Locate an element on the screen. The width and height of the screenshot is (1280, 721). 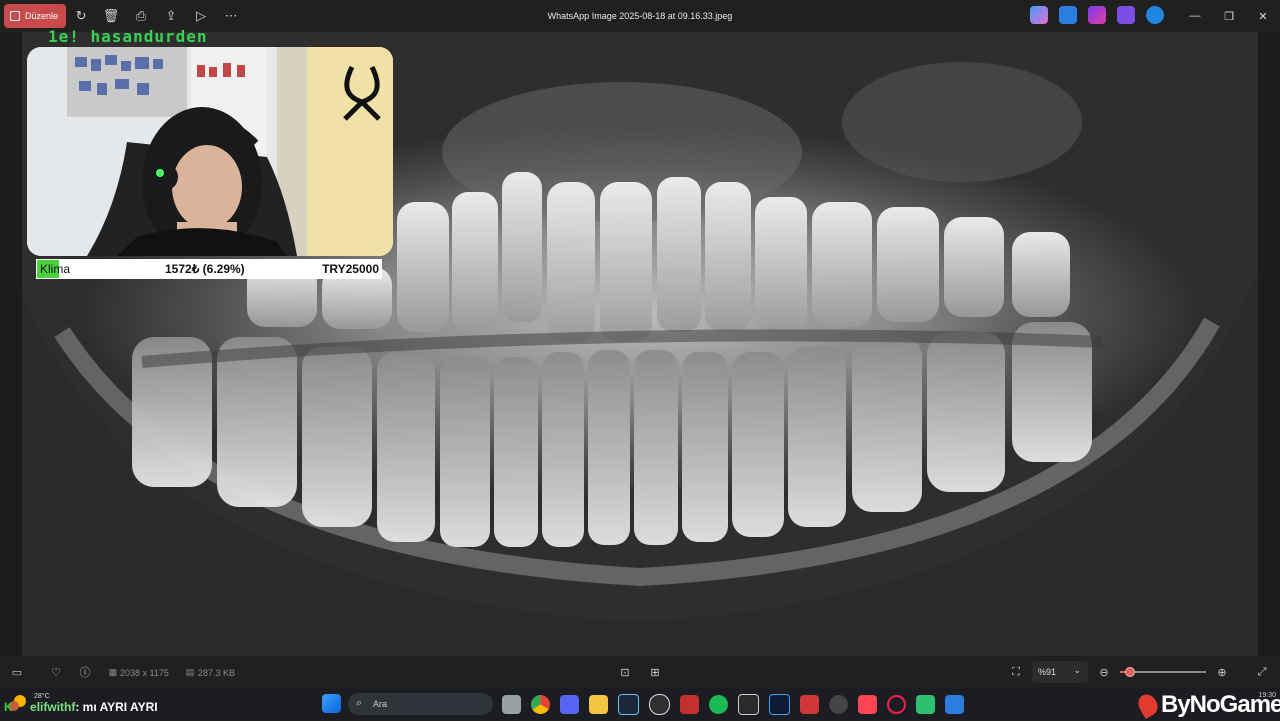
edit-button: Düzenle is located at coordinates (35, 16).